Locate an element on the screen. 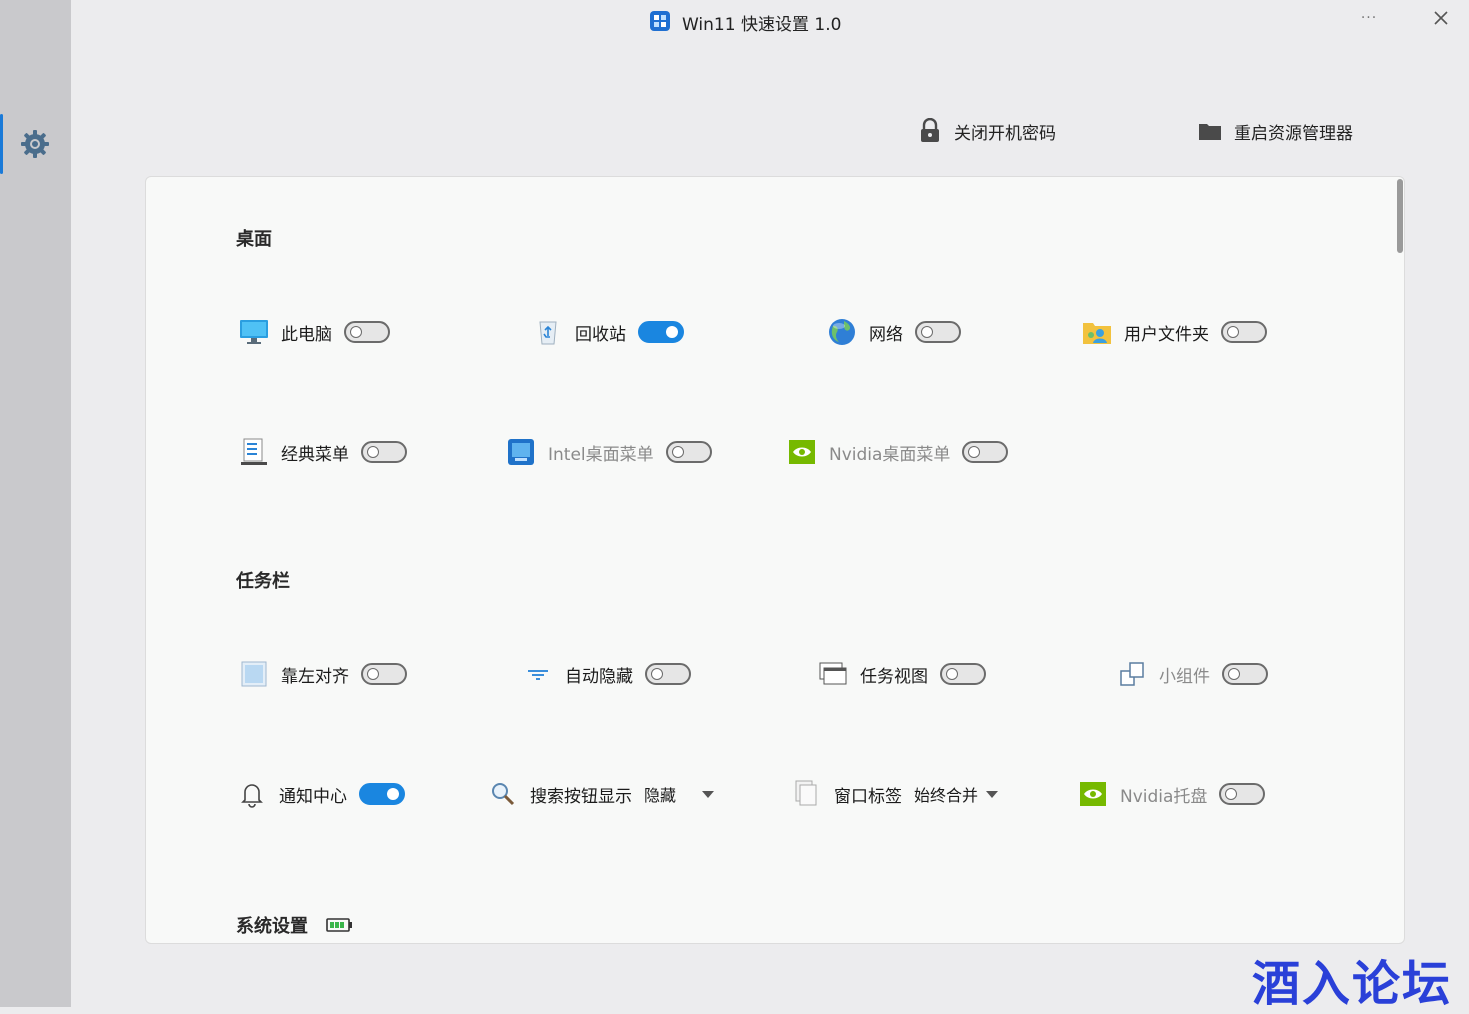 The image size is (1469, 1014). search-button-label: 搜索按钮显示 is located at coordinates (581, 796).